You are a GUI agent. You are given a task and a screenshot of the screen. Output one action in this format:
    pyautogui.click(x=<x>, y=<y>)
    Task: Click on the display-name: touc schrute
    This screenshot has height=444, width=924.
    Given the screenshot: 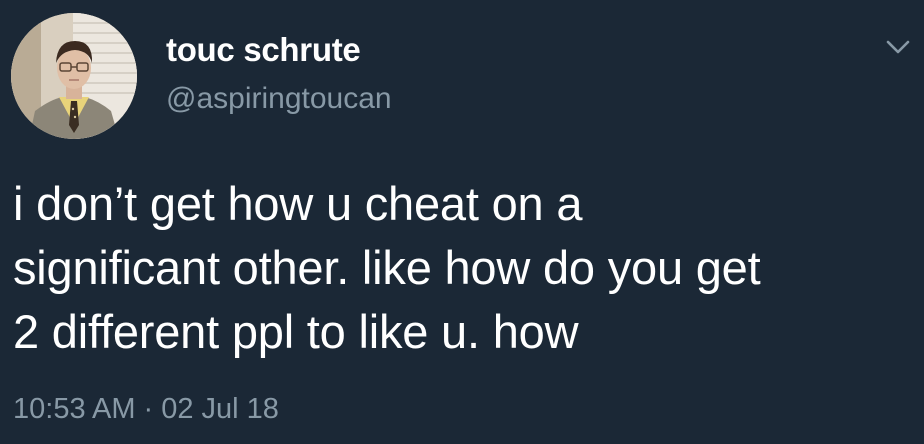 What is the action you would take?
    pyautogui.click(x=263, y=50)
    